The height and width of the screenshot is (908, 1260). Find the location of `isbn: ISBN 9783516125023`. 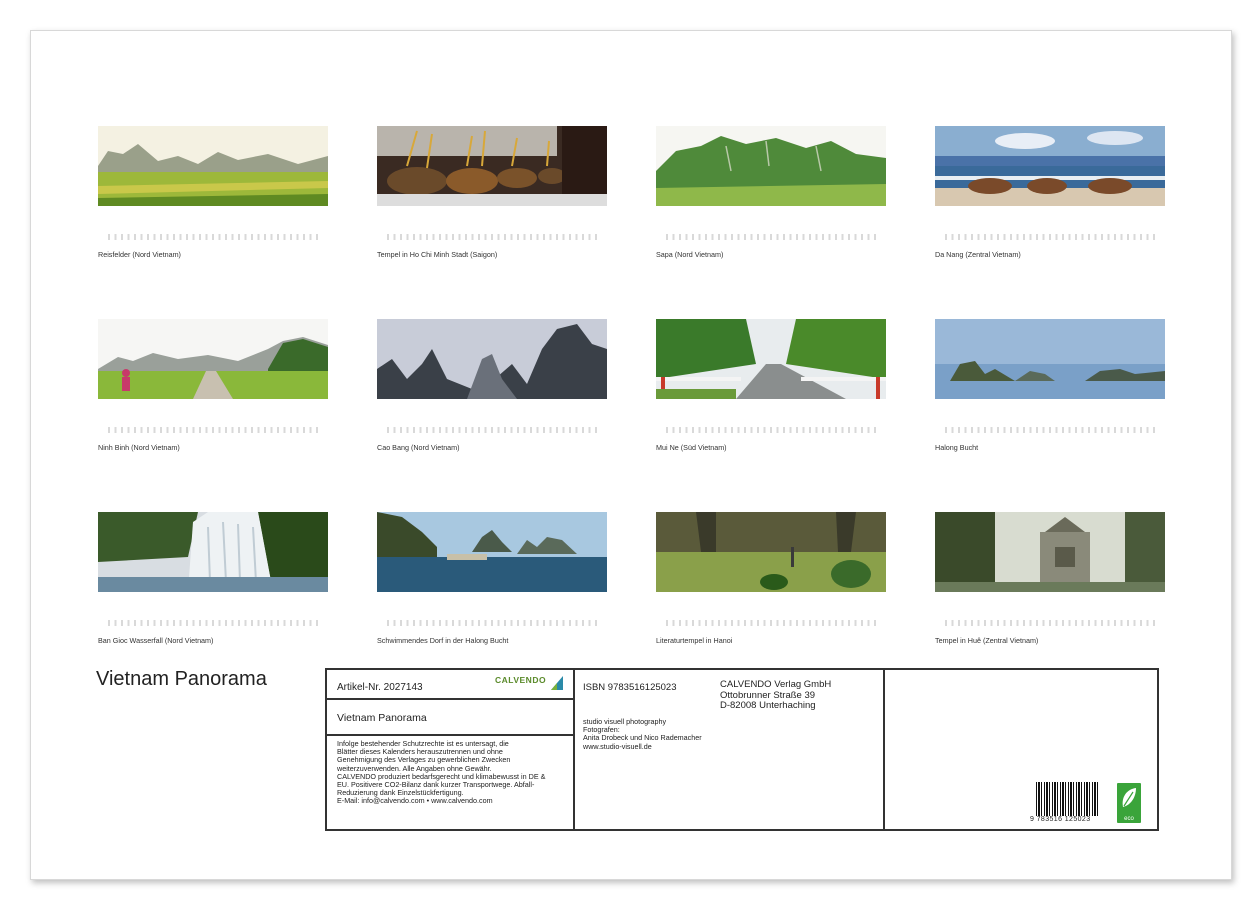

isbn: ISBN 9783516125023 is located at coordinates (630, 687).